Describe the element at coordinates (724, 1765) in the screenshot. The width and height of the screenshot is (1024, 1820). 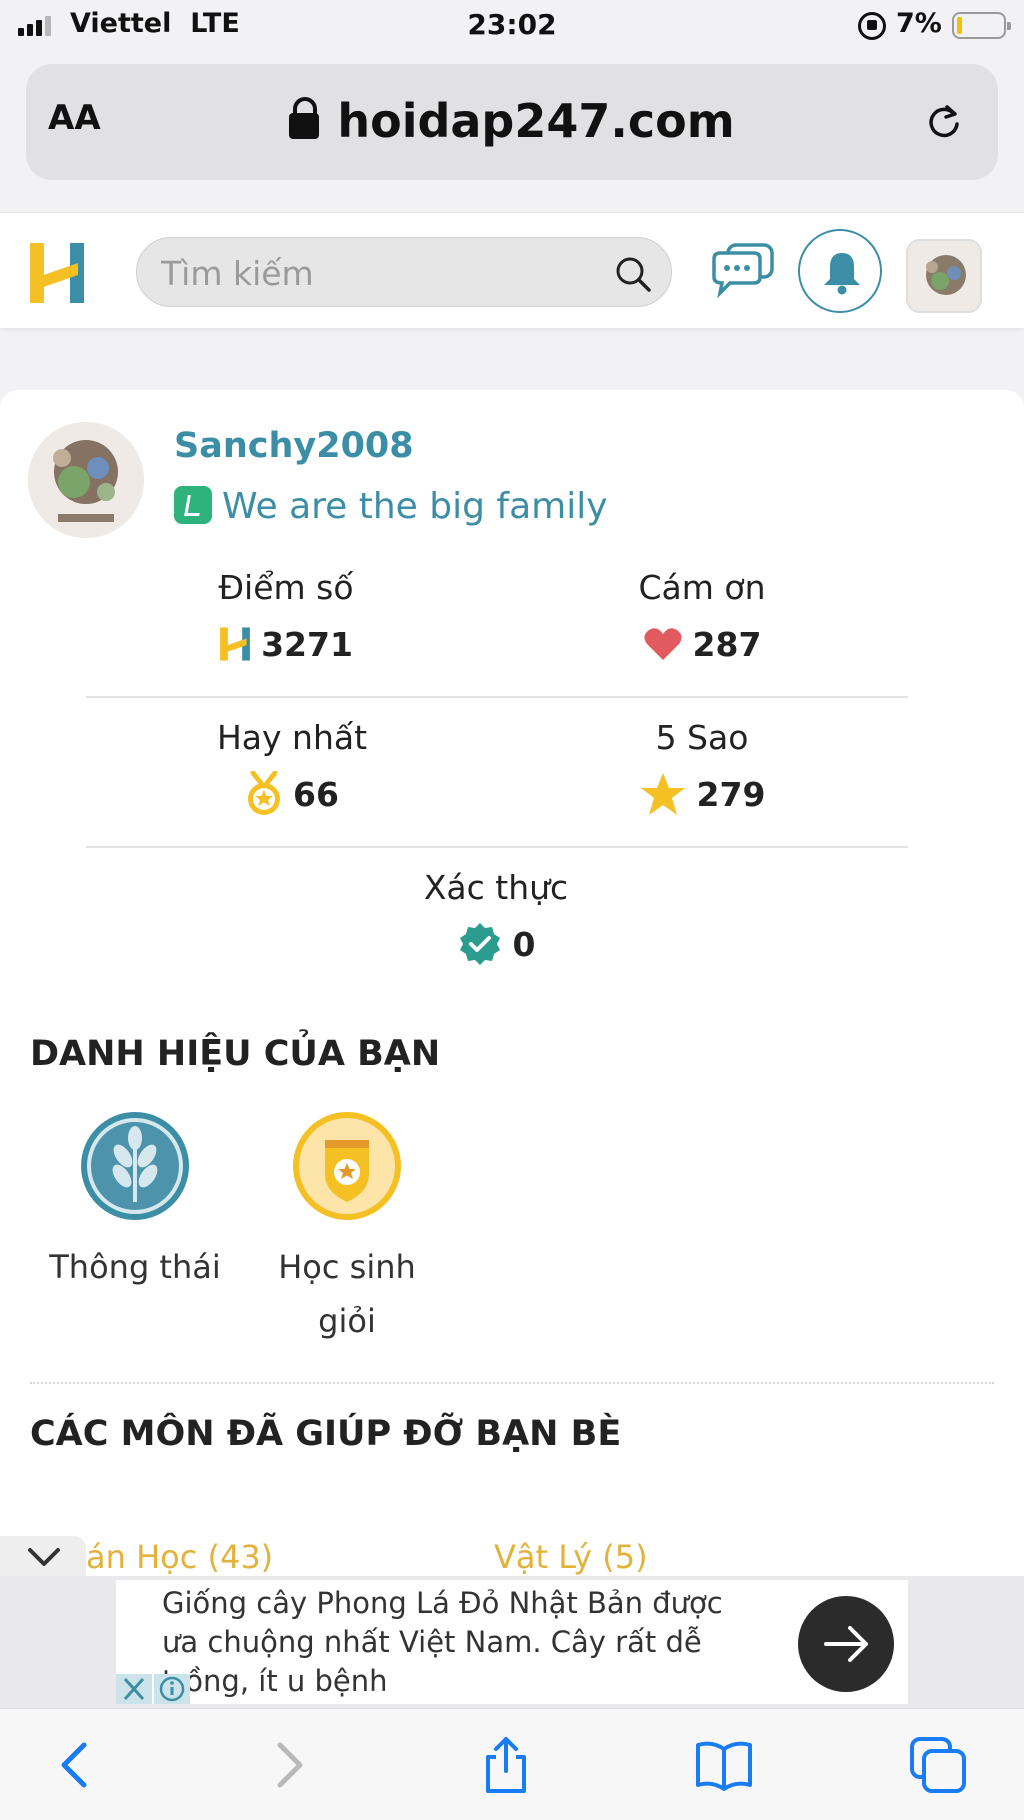
I see `bookmarks-icon` at that location.